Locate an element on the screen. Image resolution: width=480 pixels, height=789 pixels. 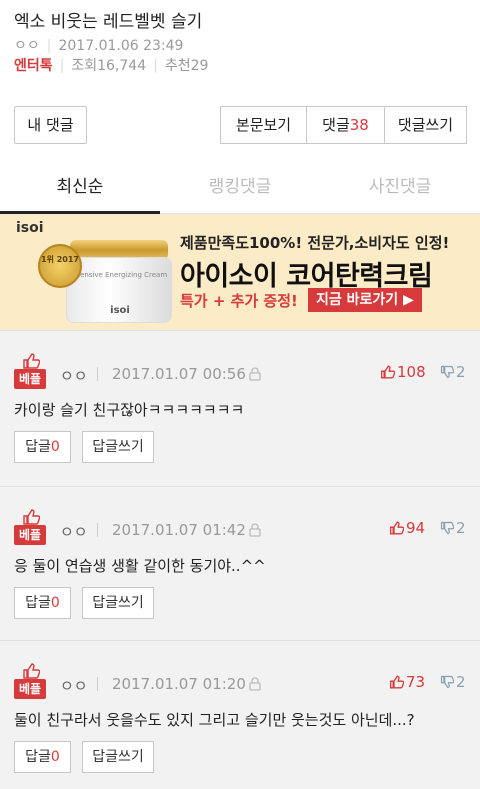
comments-count: 38 is located at coordinates (359, 125).